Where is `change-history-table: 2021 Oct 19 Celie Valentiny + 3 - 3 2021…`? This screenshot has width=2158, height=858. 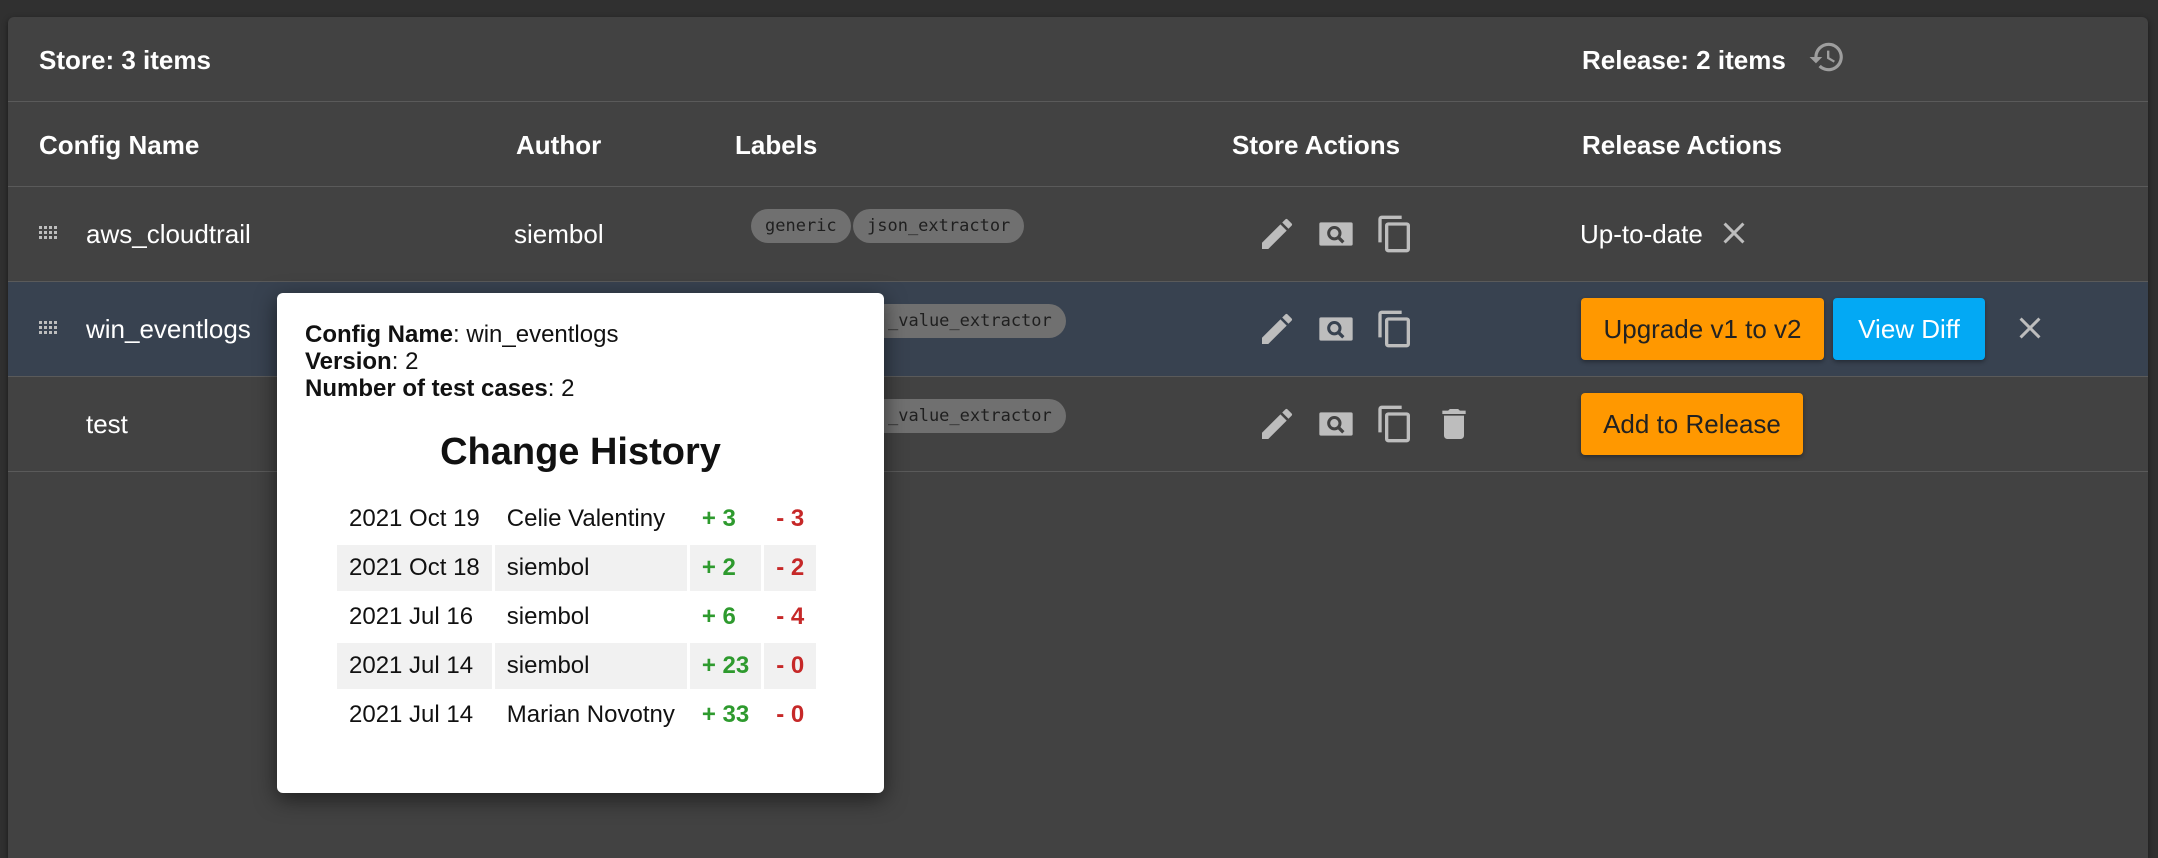 change-history-table: 2021 Oct 19 Celie Valentiny + 3 - 3 2021… is located at coordinates (576, 617).